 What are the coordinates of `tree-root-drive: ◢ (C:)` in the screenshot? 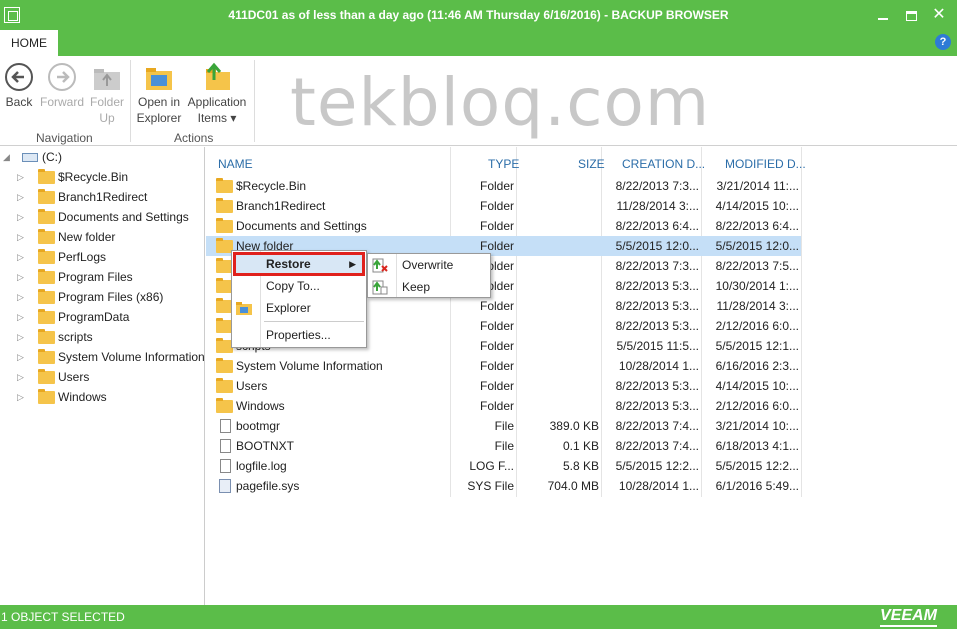 It's located at (102, 157).